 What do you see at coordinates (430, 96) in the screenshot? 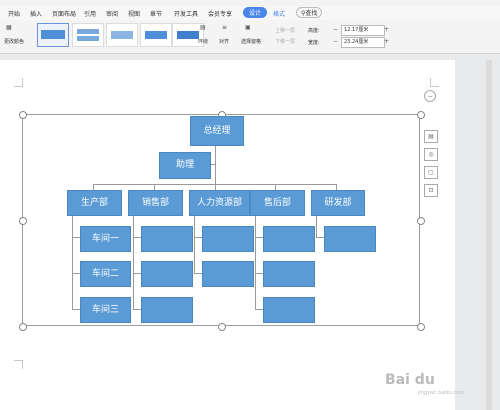
I see `collapse-icon: −` at bounding box center [430, 96].